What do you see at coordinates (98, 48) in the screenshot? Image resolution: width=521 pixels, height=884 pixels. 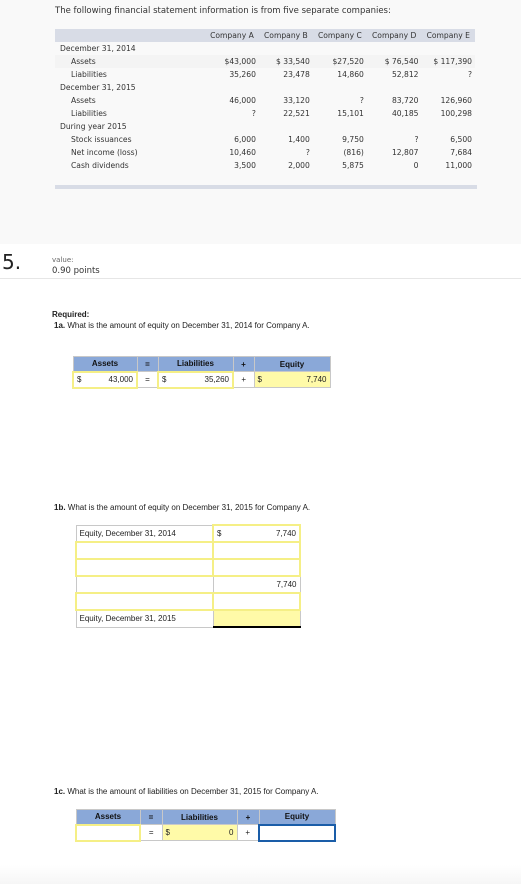 I see `section-title: December 31, 2014` at bounding box center [98, 48].